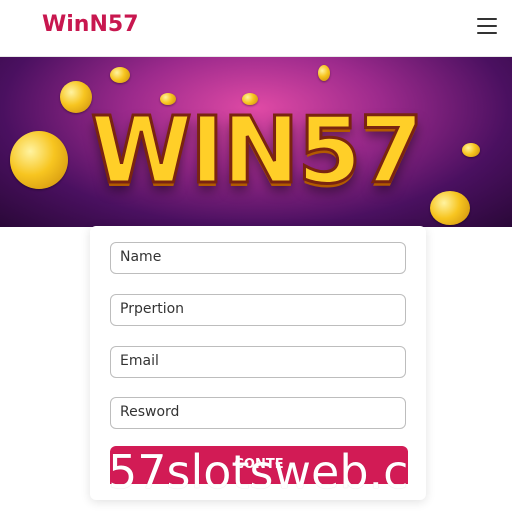  Describe the element at coordinates (258, 258) in the screenshot. I see `name-input: Name` at that location.